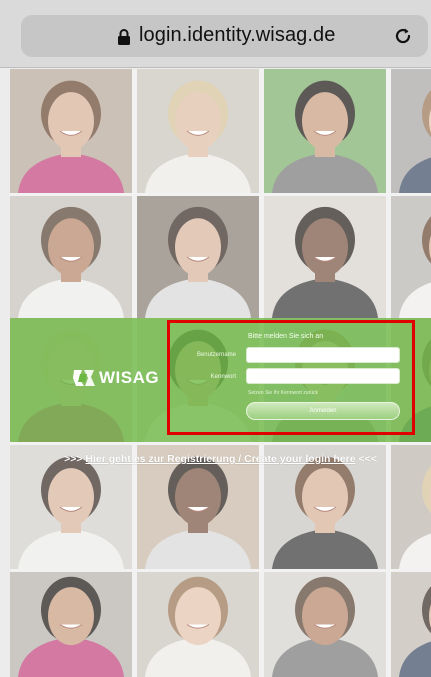 This screenshot has height=677, width=431. I want to click on address-bar: login.identity.wisag.de, so click(224, 36).